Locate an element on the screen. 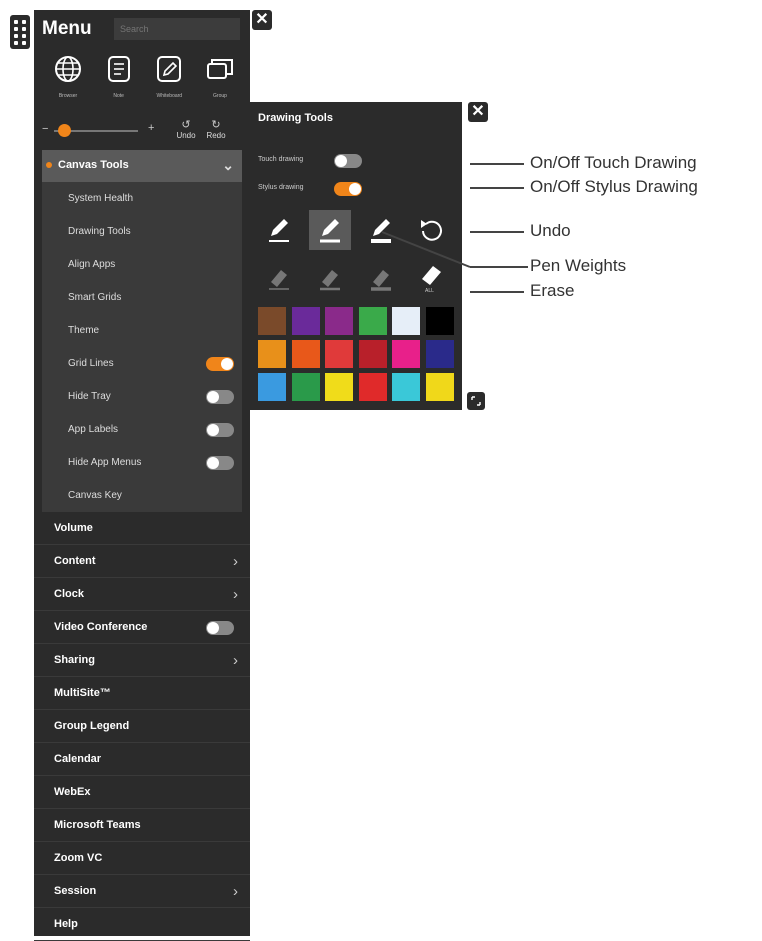 The image size is (762, 941). group-icon is located at coordinates (219, 69).